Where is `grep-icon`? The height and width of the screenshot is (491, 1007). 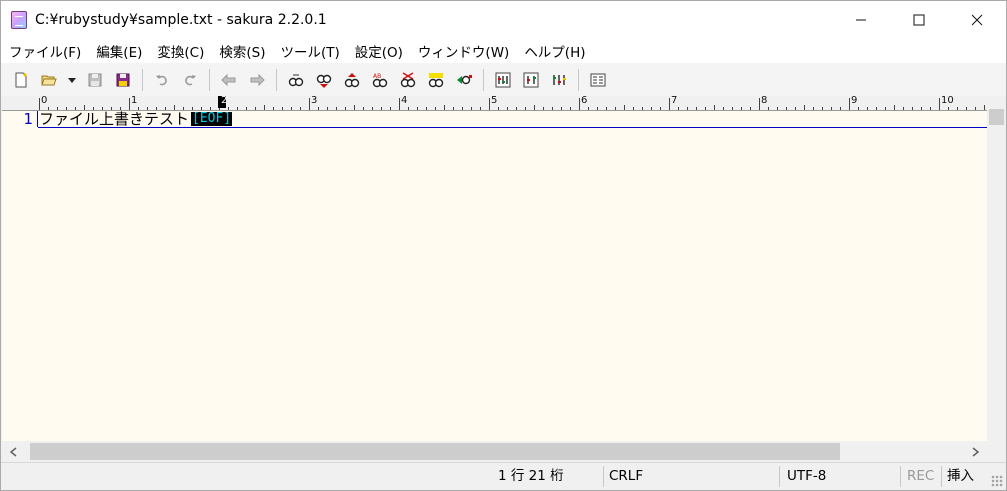
grep-icon is located at coordinates (408, 80).